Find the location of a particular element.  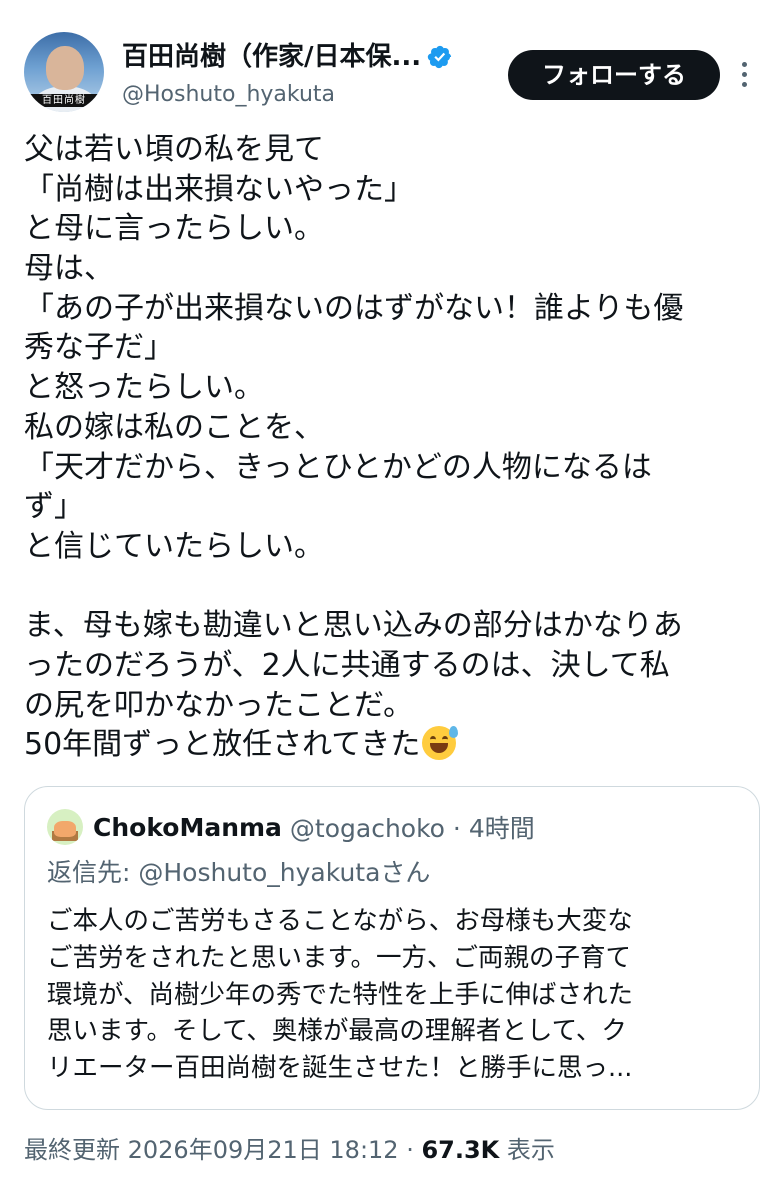

quoted-body-line: 環境が、尚樹少年の秀でた特性を上手に伸ばされた is located at coordinates (340, 994).